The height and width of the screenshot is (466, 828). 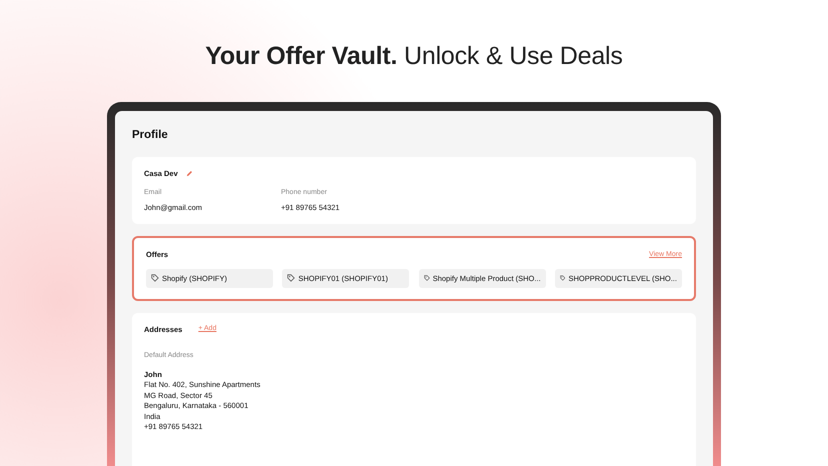 I want to click on page-title: Profile, so click(x=150, y=135).